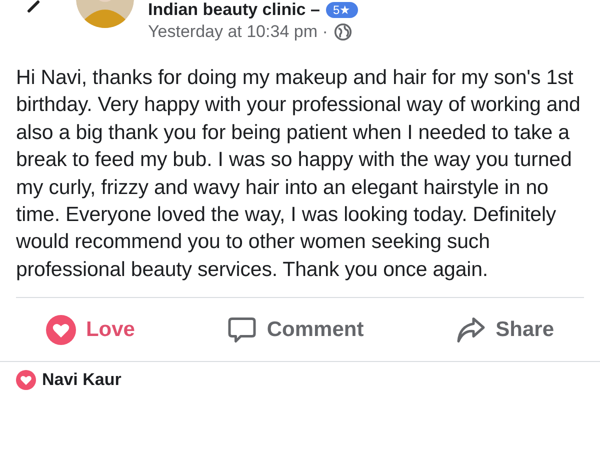  What do you see at coordinates (343, 32) in the screenshot?
I see `globe-icon` at bounding box center [343, 32].